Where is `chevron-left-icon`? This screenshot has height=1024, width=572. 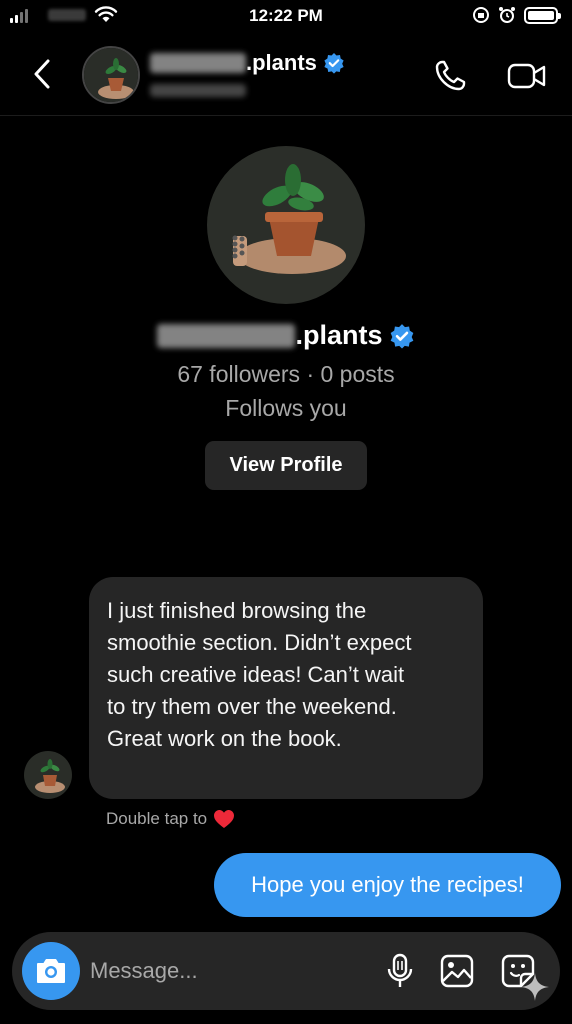 chevron-left-icon is located at coordinates (42, 74).